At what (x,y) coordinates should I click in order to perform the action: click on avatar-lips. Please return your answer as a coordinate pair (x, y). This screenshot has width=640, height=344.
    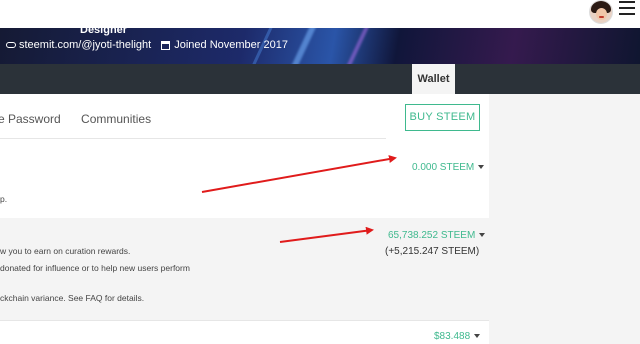
    Looking at the image, I should click on (601, 17).